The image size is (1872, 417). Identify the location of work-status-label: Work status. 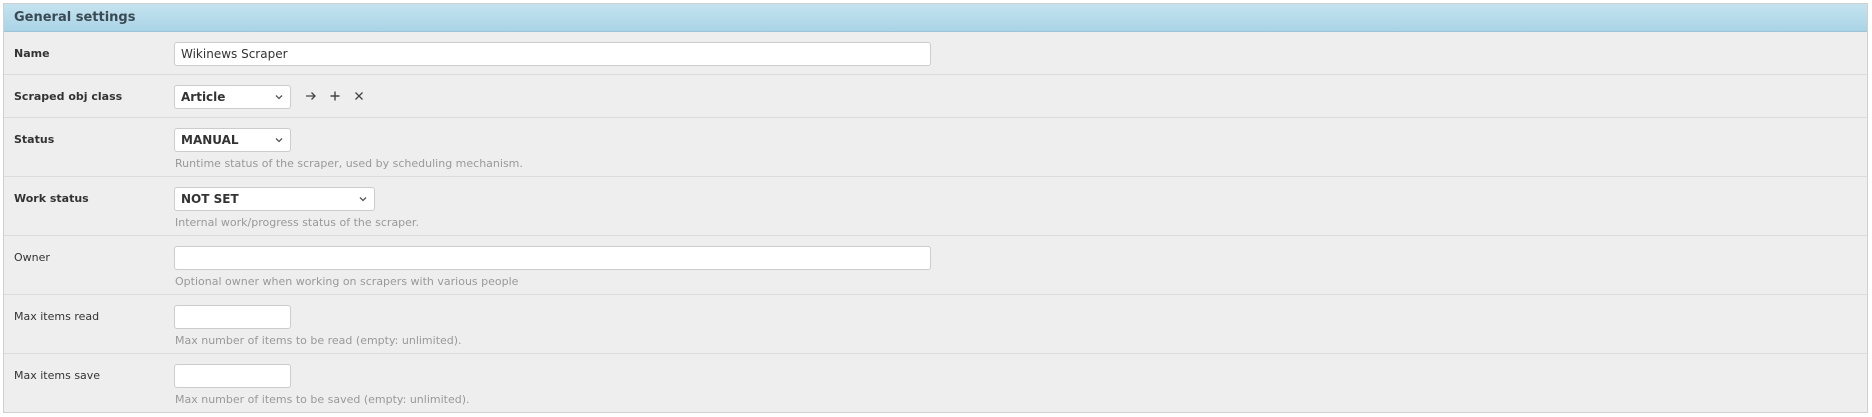
(51, 198).